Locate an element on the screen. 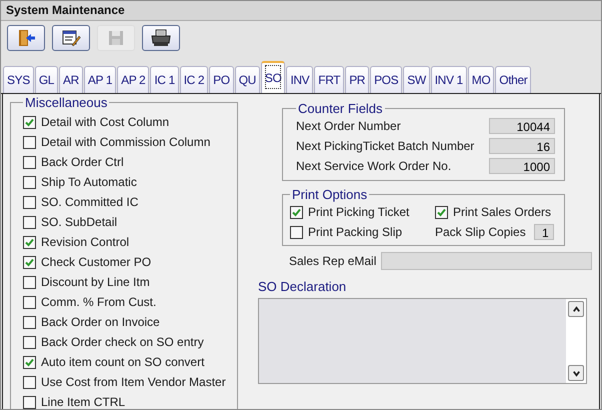  checkbox-label: Detail with Commission Column is located at coordinates (125, 142).